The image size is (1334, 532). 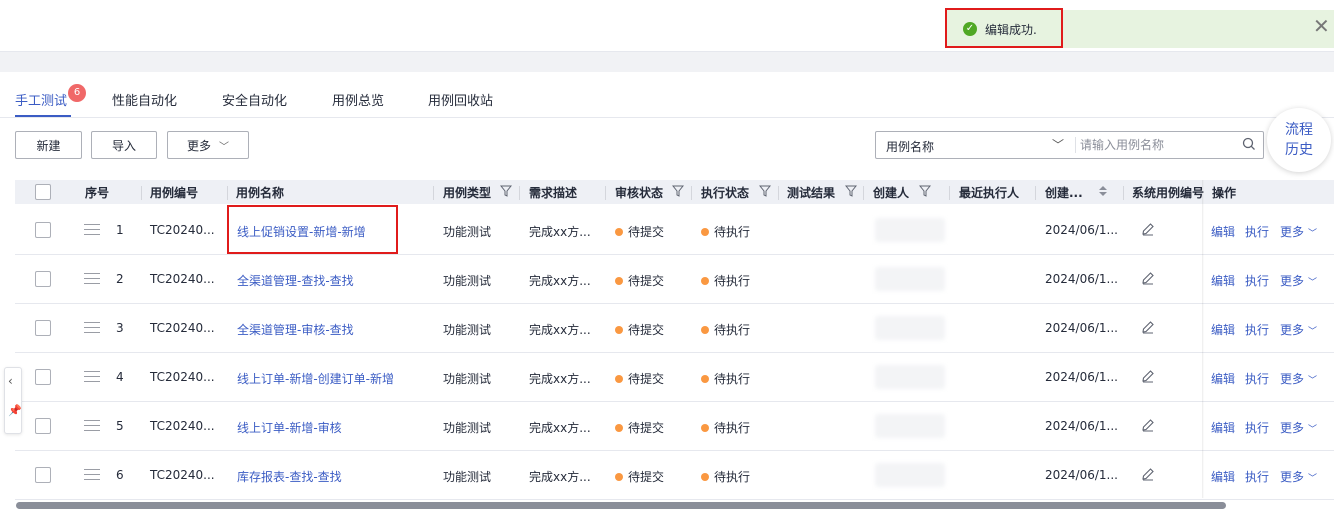 I want to click on horizontal-scrollbar, so click(x=621, y=505).